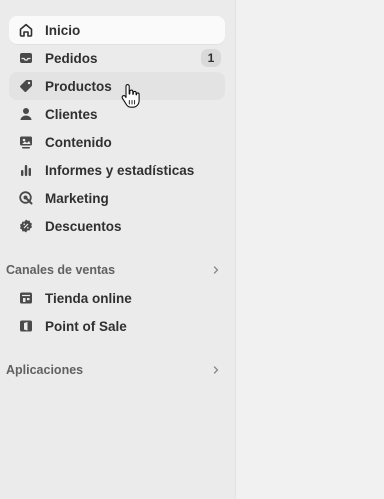 The image size is (384, 499). What do you see at coordinates (26, 170) in the screenshot?
I see `bar-chart-icon` at bounding box center [26, 170].